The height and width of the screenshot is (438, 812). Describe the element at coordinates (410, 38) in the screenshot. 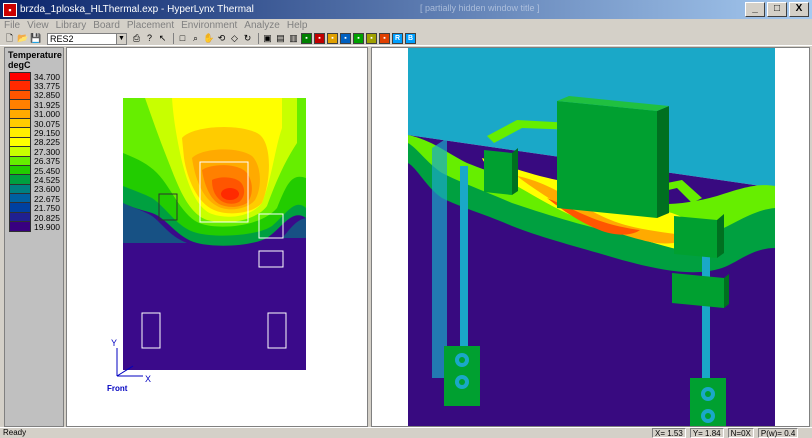

I see `report-b-icon: B` at that location.